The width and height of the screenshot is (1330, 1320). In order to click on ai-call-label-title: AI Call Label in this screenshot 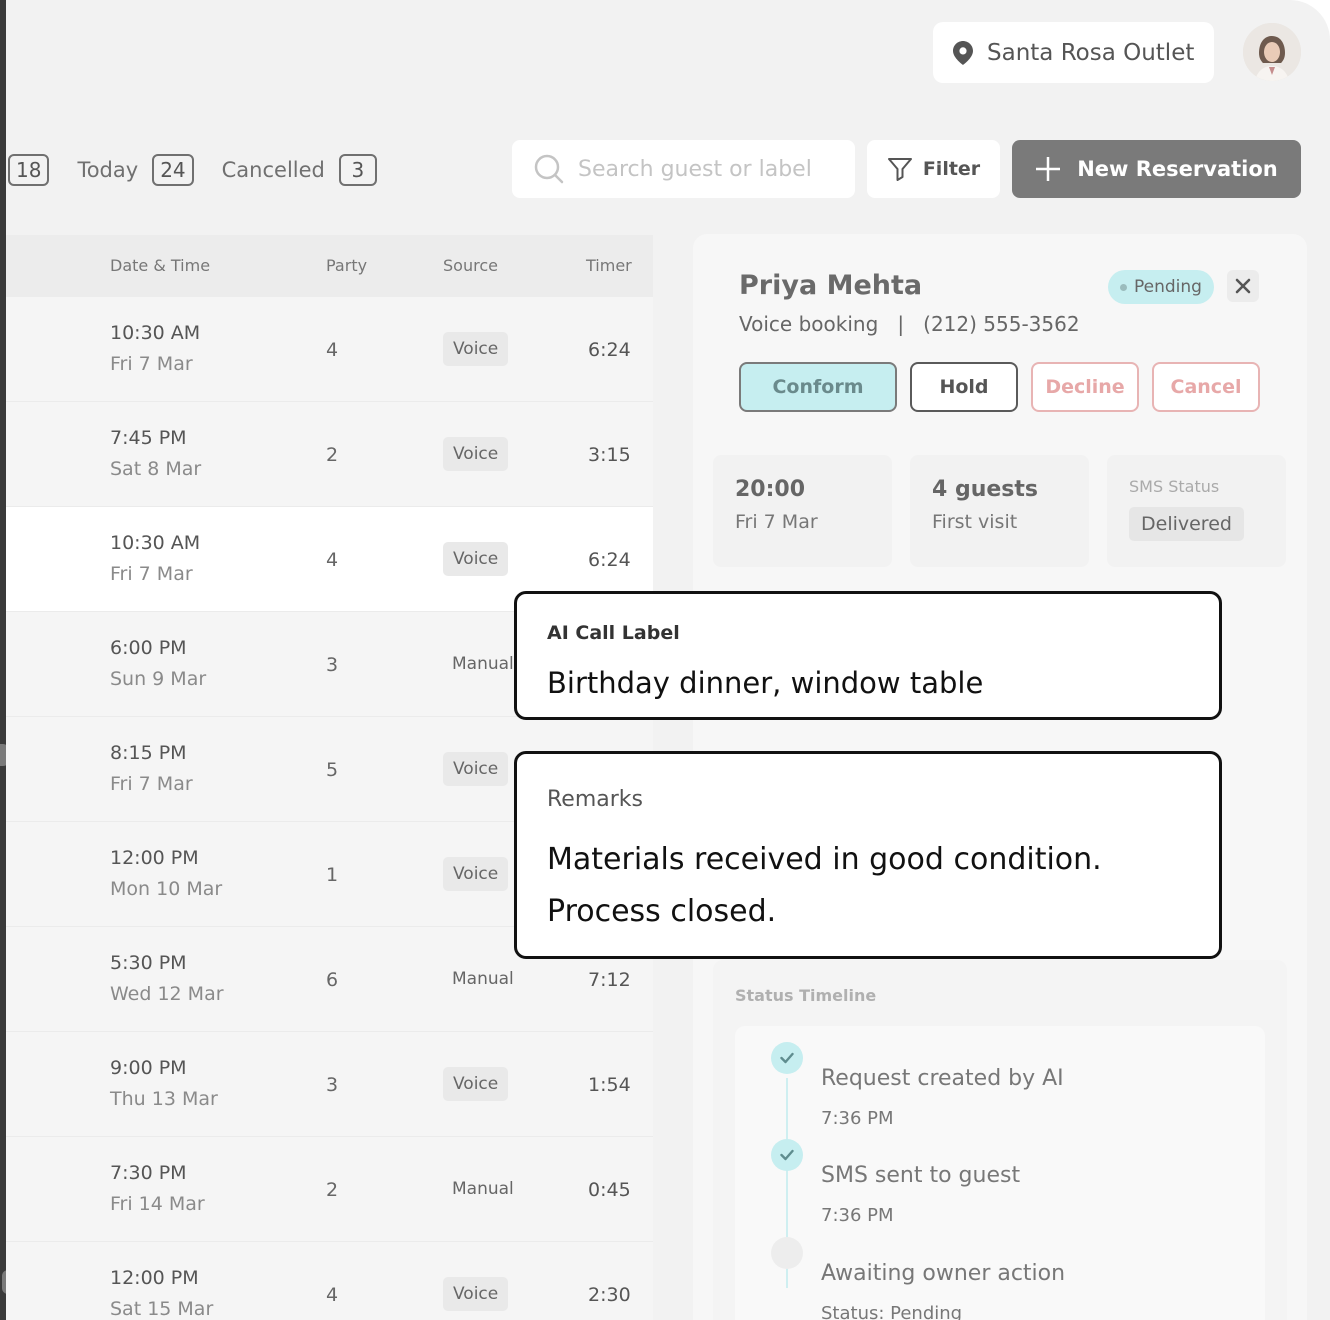, I will do `click(613, 633)`.